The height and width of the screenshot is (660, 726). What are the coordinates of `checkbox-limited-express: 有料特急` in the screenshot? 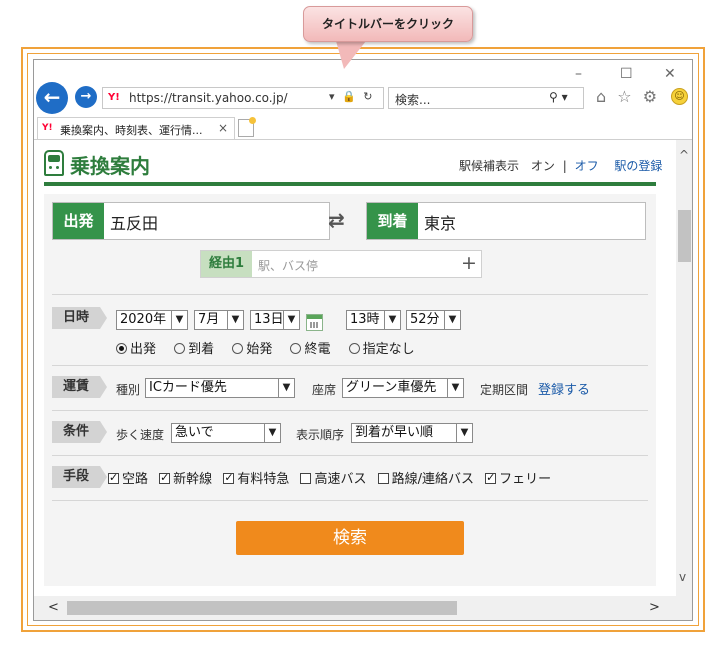 It's located at (256, 477).